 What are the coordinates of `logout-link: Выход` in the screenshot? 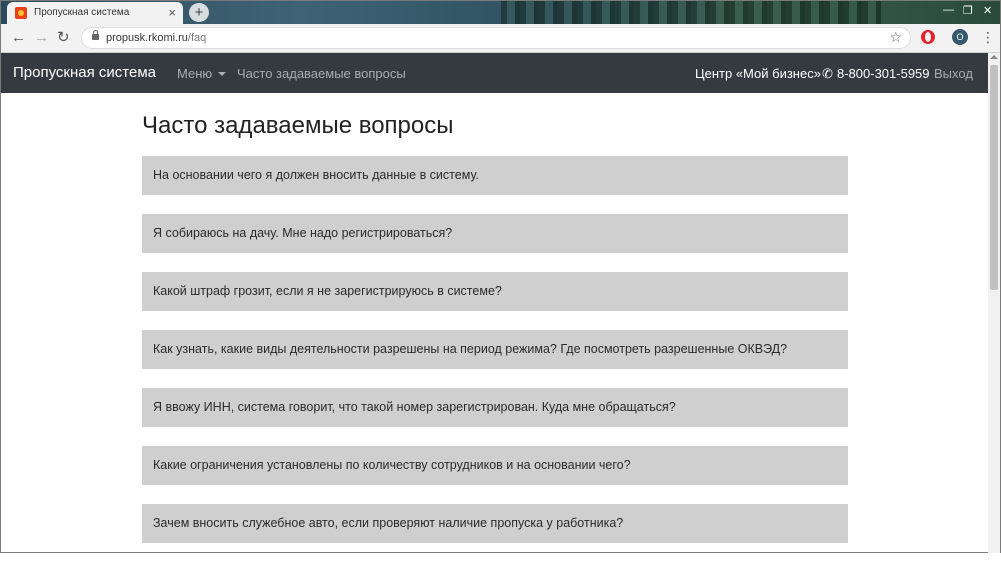 It's located at (953, 73).